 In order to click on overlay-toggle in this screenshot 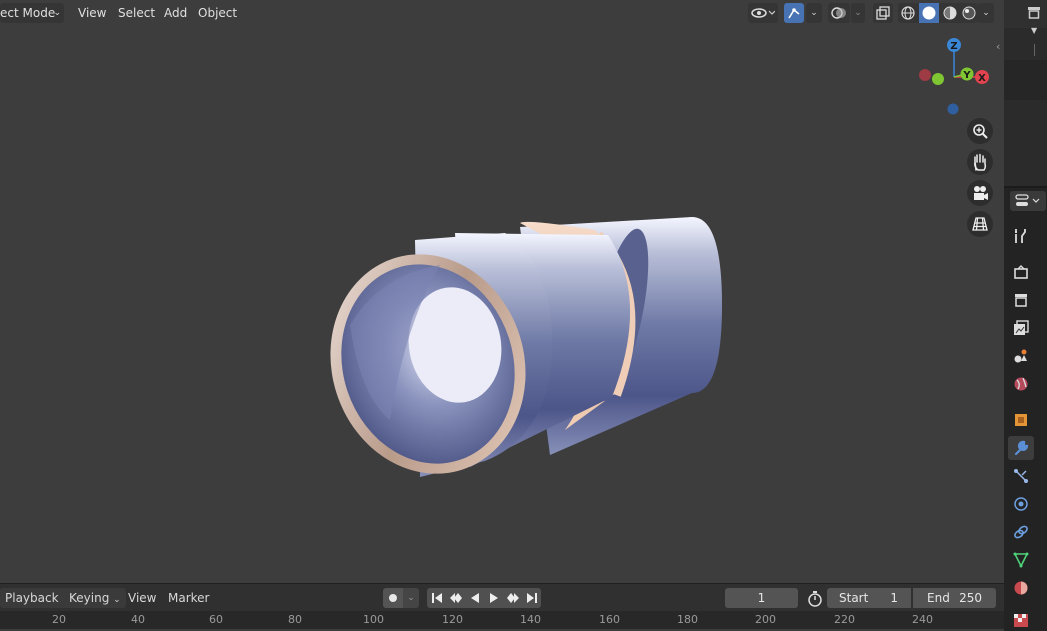, I will do `click(839, 13)`.